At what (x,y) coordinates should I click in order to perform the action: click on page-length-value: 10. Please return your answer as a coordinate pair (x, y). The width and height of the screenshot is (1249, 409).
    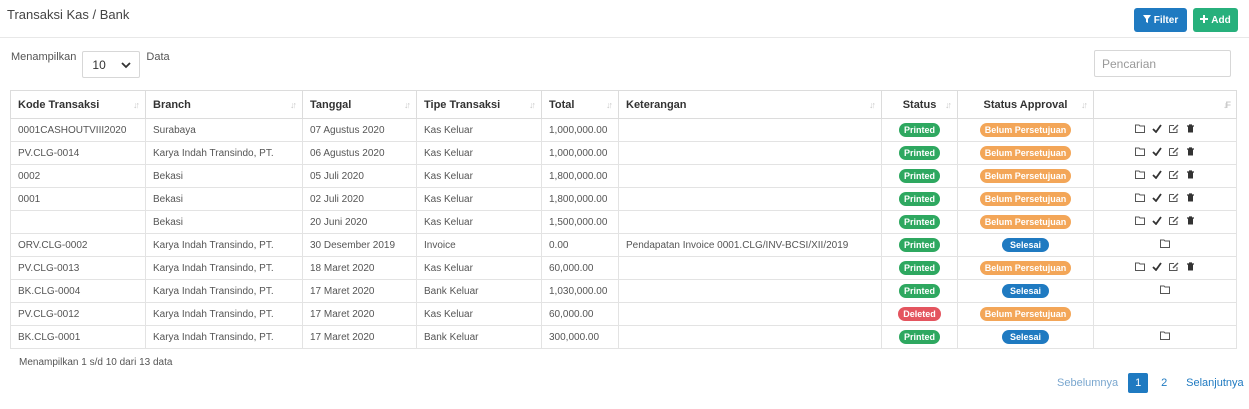
    Looking at the image, I should click on (99, 64).